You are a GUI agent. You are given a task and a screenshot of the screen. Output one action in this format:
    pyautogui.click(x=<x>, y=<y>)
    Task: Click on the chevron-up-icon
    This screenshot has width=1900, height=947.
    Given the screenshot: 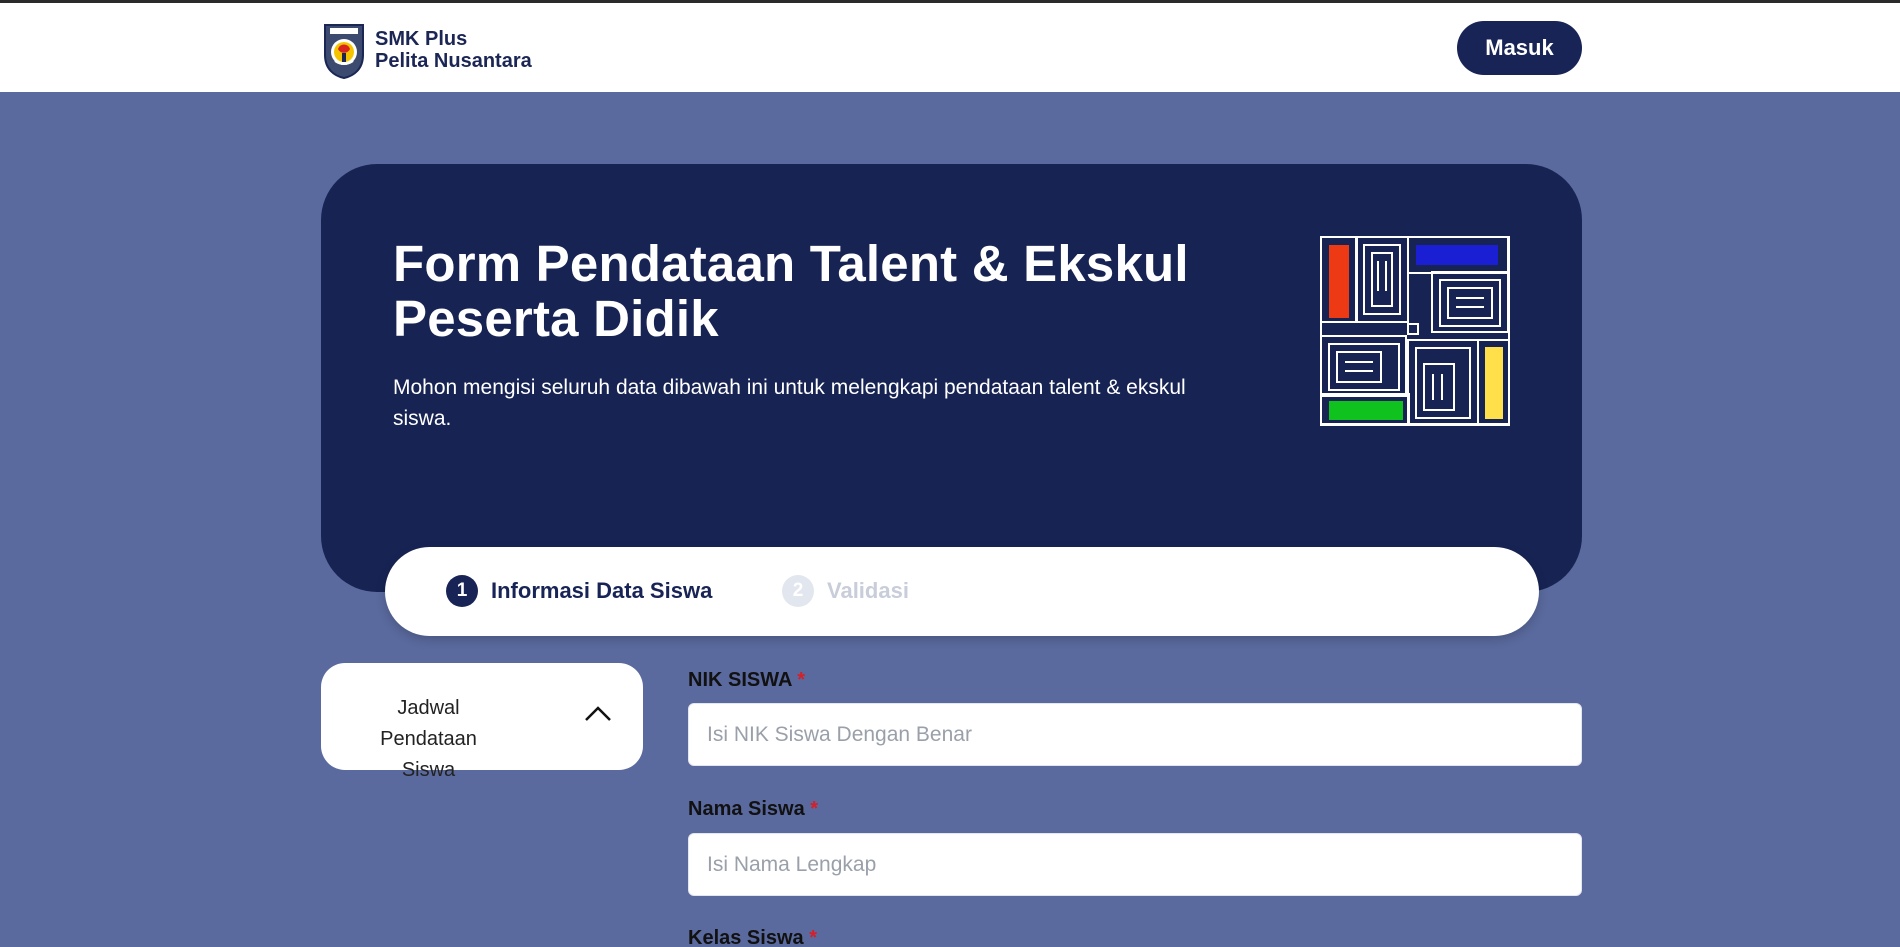 What is the action you would take?
    pyautogui.click(x=598, y=713)
    